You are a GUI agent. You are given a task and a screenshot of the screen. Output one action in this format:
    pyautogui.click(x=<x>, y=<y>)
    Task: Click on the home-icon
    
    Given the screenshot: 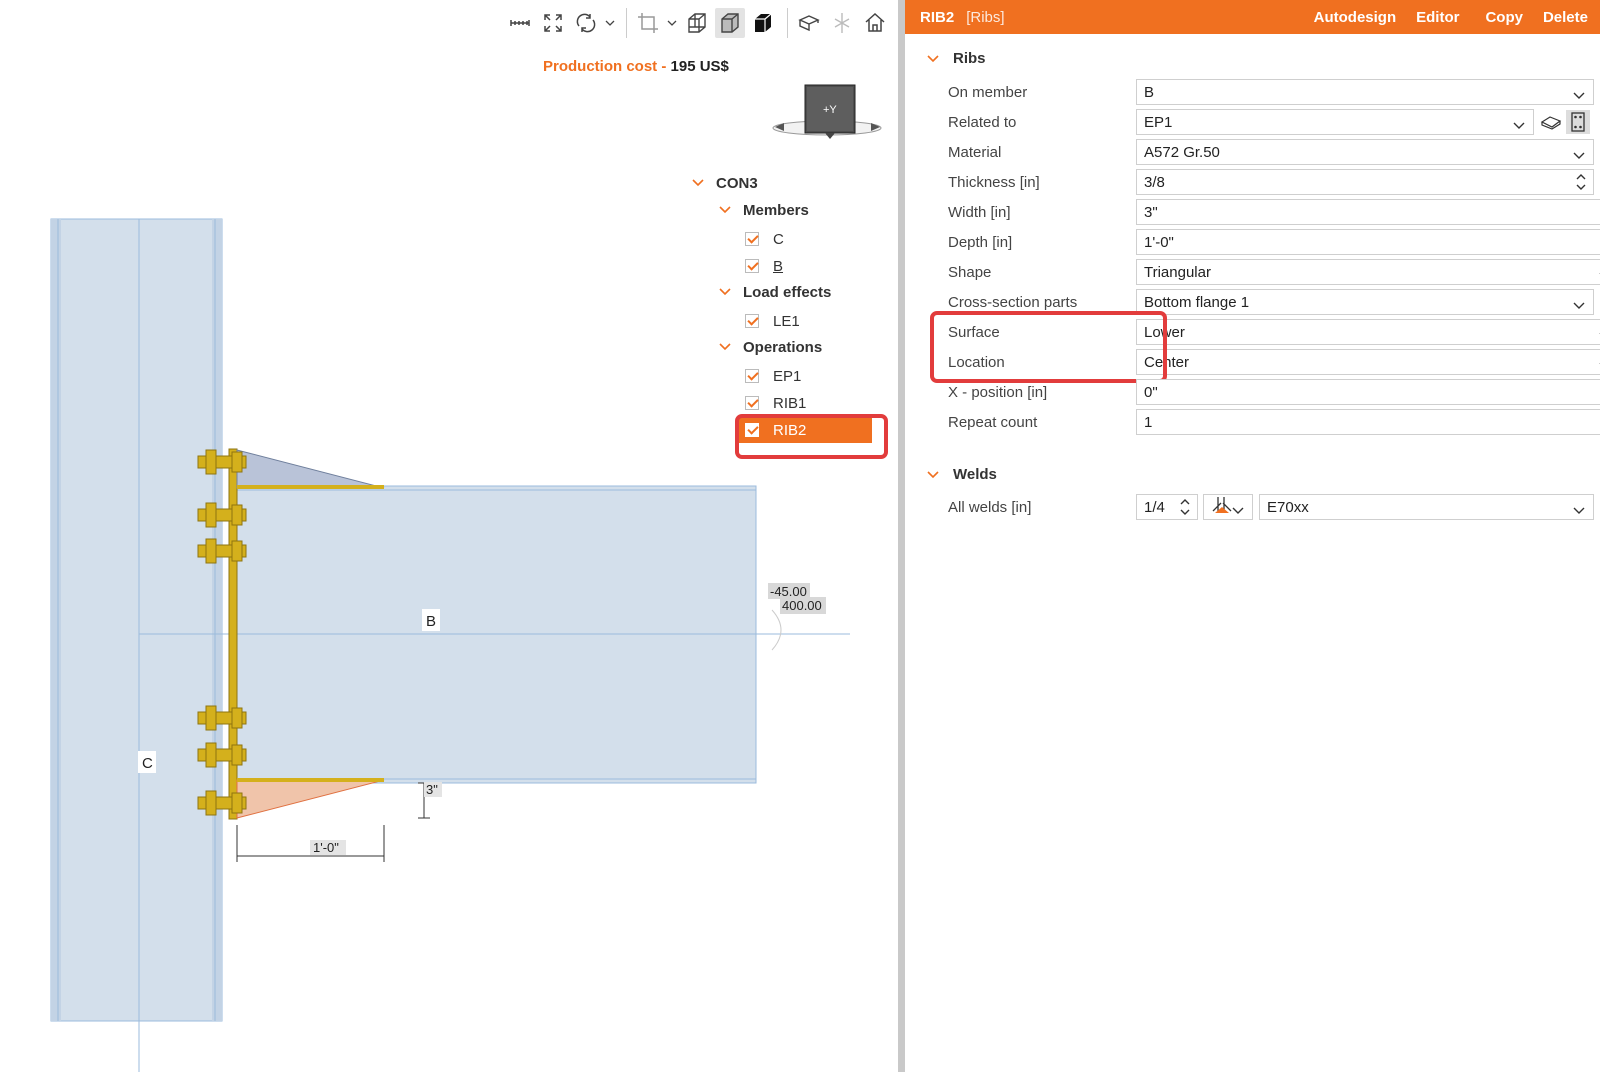 What is the action you would take?
    pyautogui.click(x=875, y=23)
    